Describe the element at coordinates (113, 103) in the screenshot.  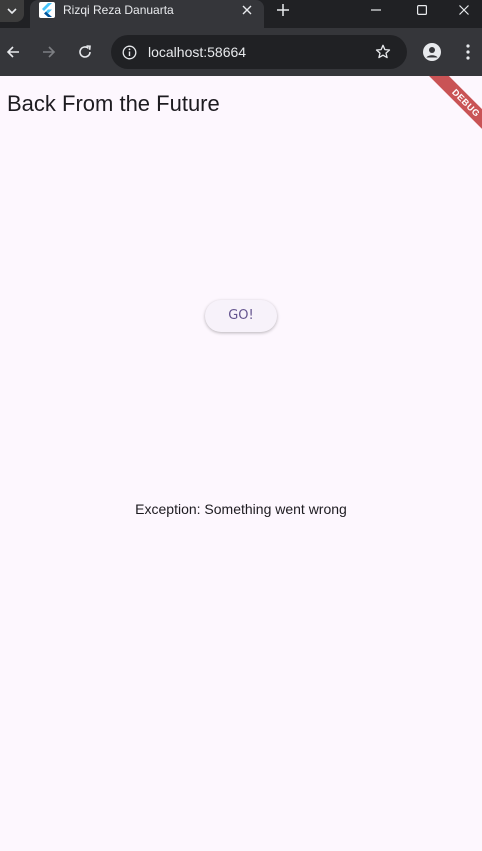
I see `page-title: Back From the Future` at that location.